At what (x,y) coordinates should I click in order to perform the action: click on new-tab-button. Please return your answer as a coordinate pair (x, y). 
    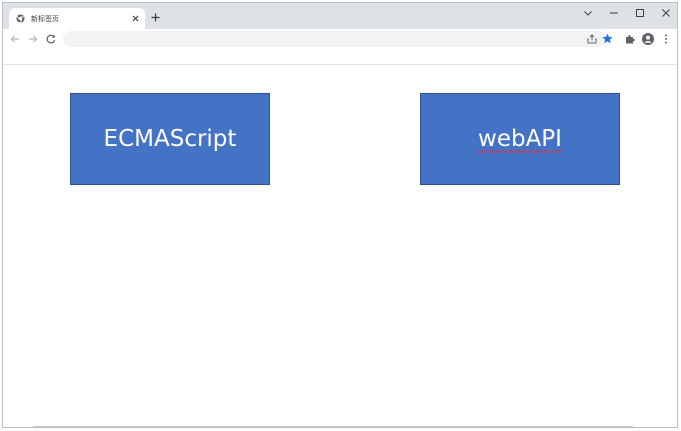
    Looking at the image, I should click on (155, 17).